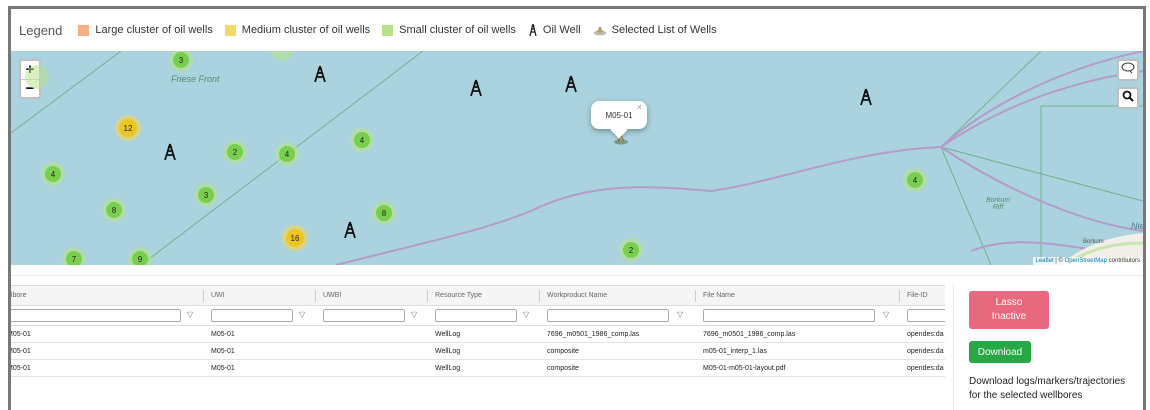 The width and height of the screenshot is (1150, 410). Describe the element at coordinates (388, 30) in the screenshot. I see `small-cluster-swatch` at that location.